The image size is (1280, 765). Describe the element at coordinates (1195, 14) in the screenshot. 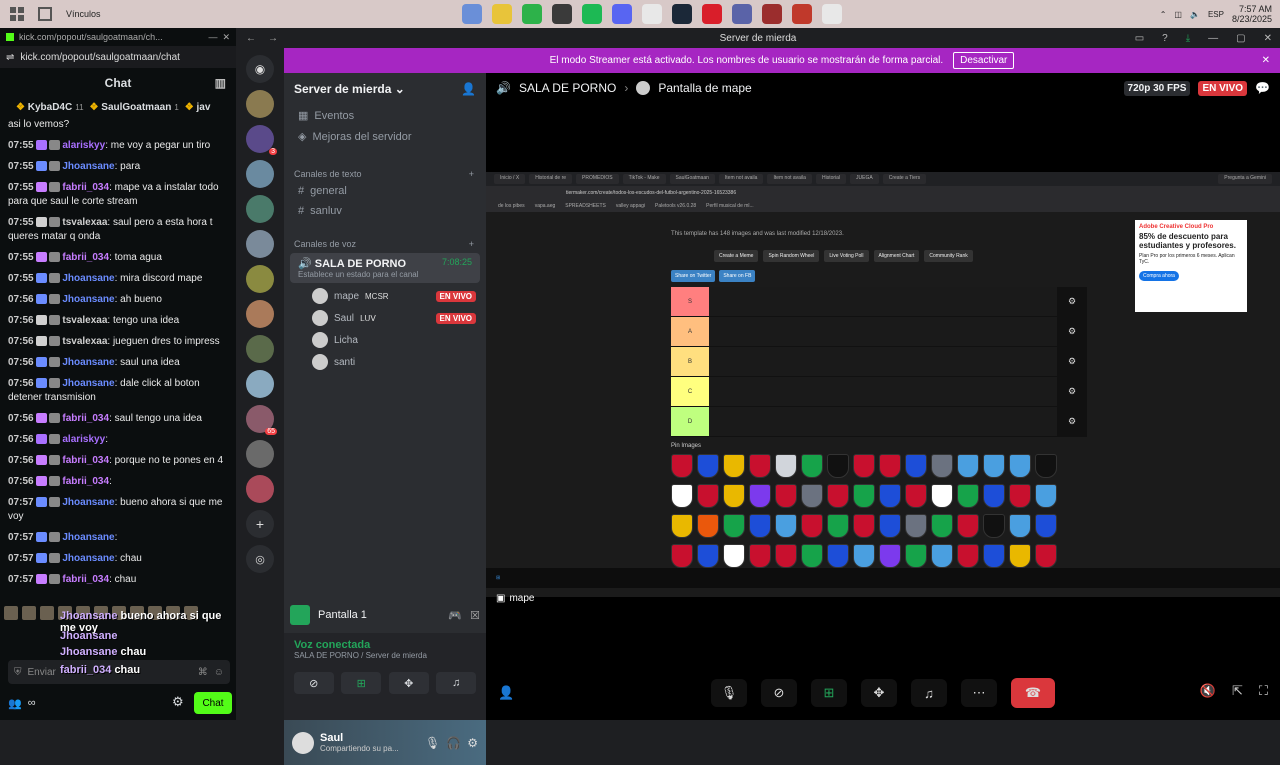

I see `volume-icon: 🔈` at that location.